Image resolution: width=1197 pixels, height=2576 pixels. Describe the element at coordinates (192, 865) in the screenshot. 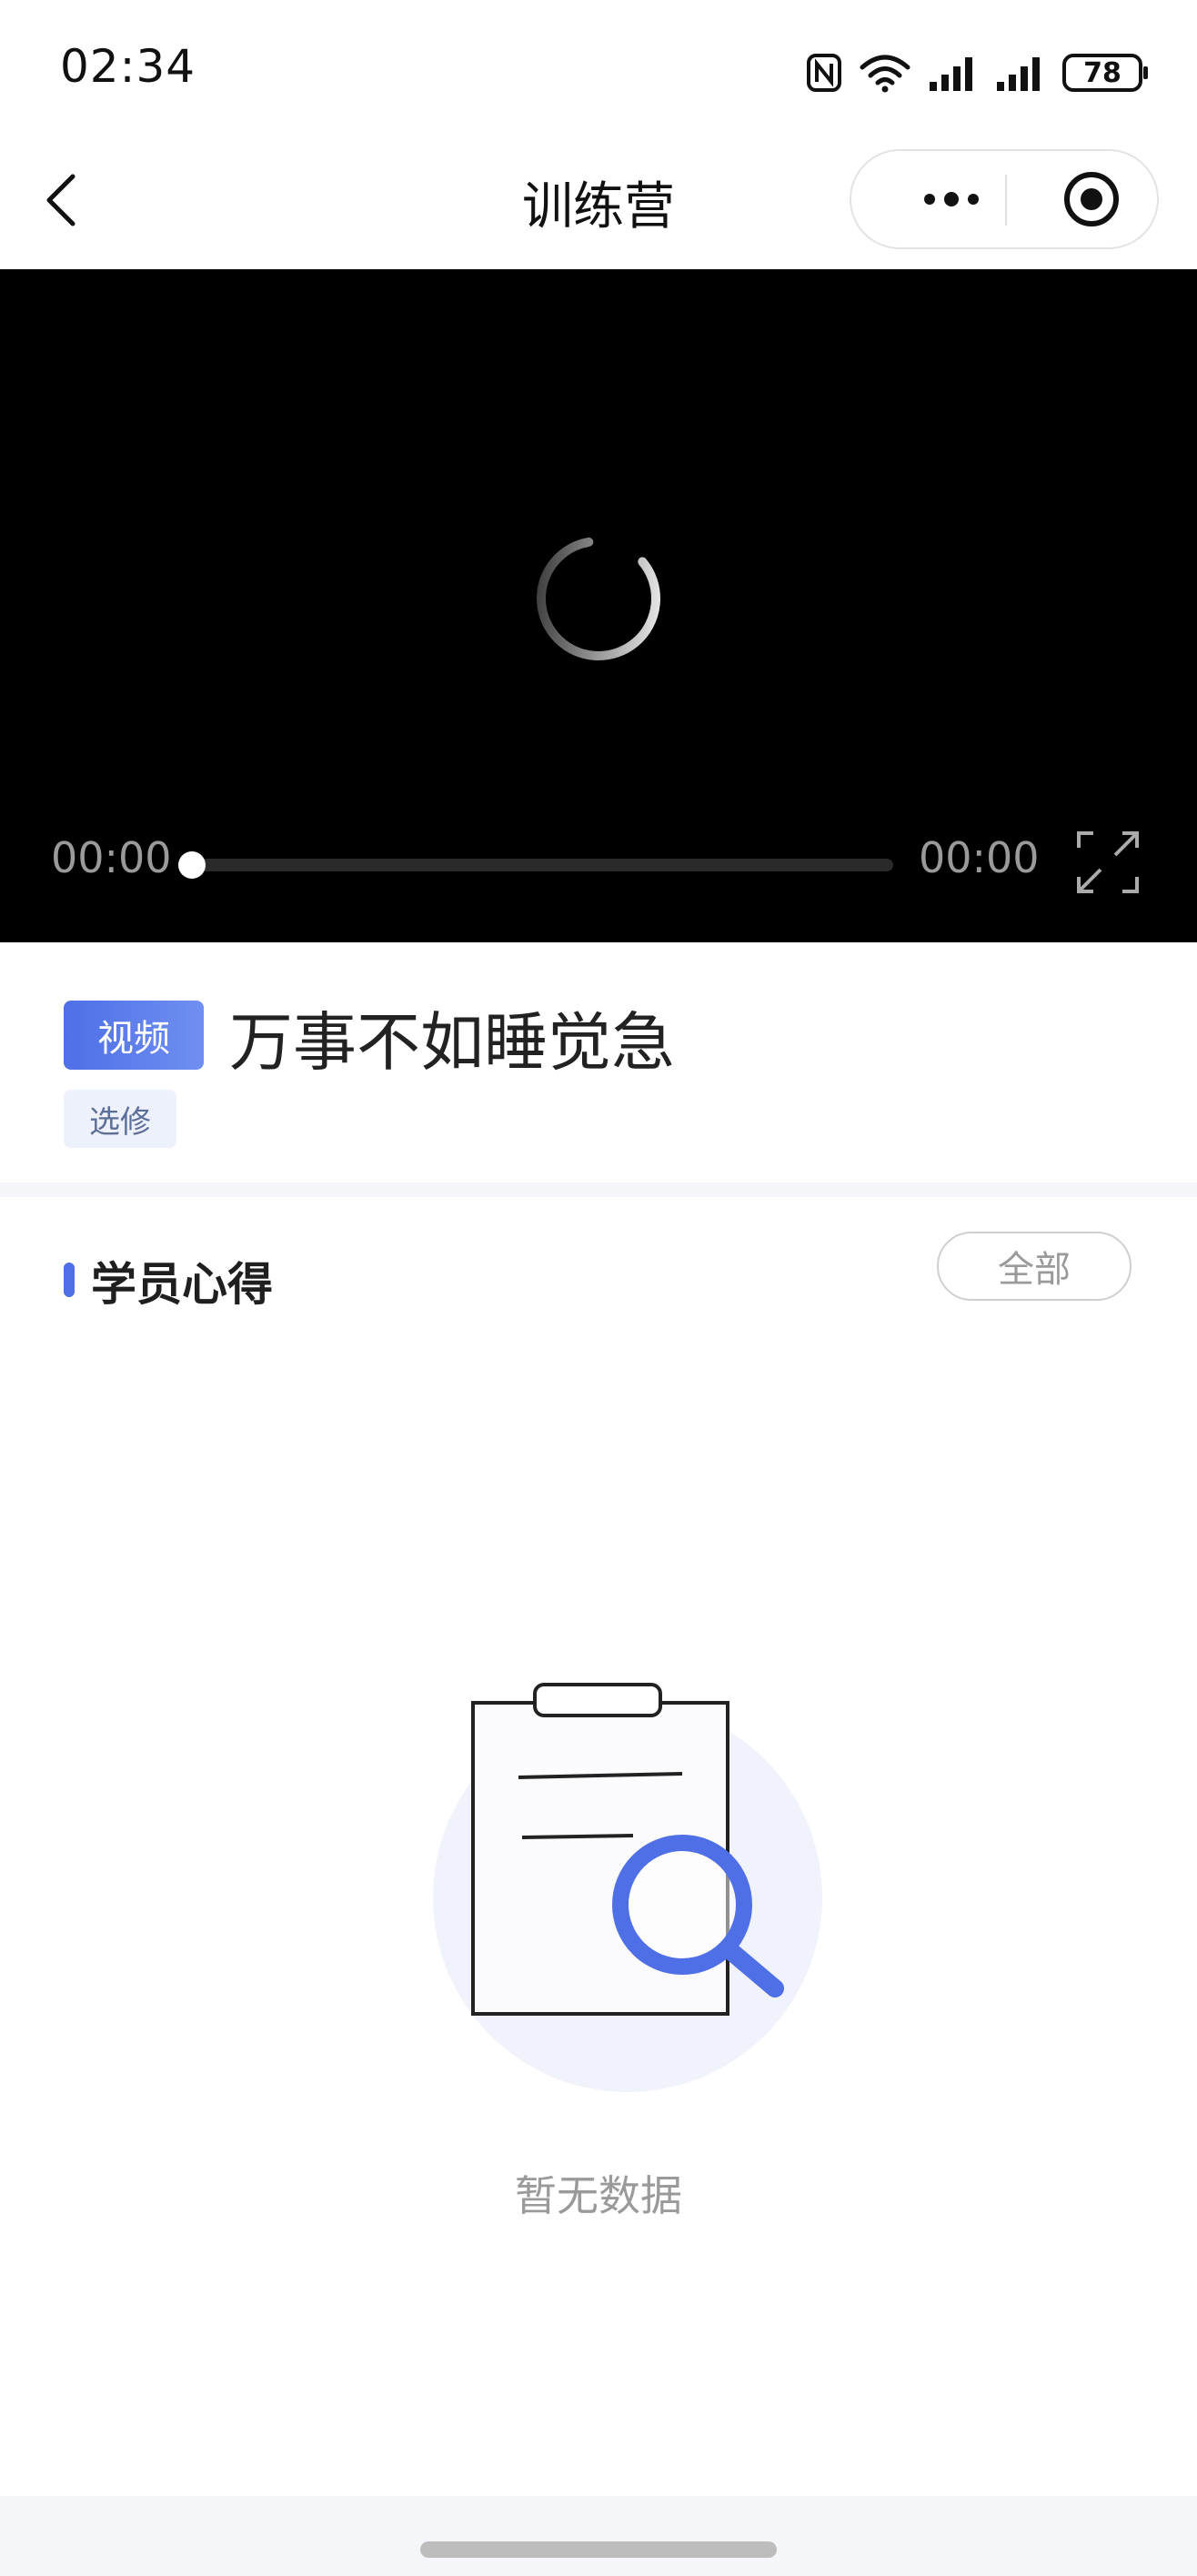

I see `video-progress-thumb` at that location.